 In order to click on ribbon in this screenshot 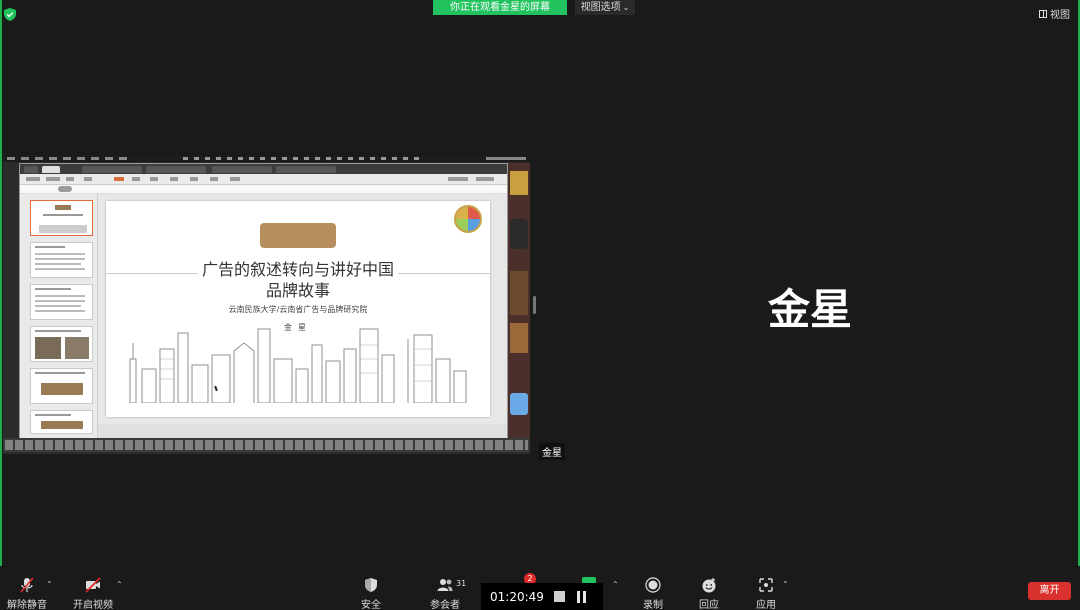, I will do `click(263, 179)`.